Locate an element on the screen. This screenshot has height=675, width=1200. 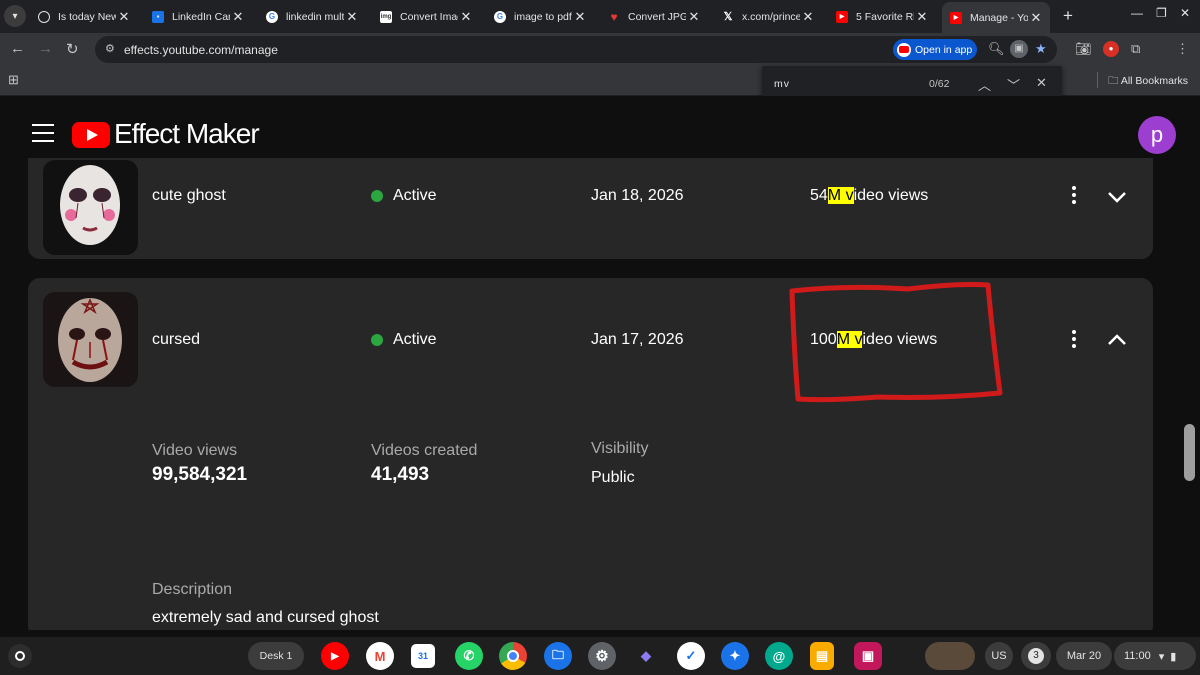
launcher-icon is located at coordinates (20, 656).